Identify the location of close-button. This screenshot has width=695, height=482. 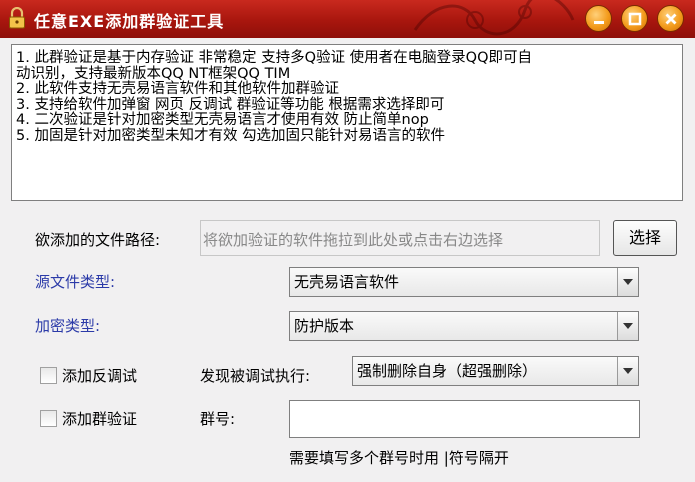
(670, 18).